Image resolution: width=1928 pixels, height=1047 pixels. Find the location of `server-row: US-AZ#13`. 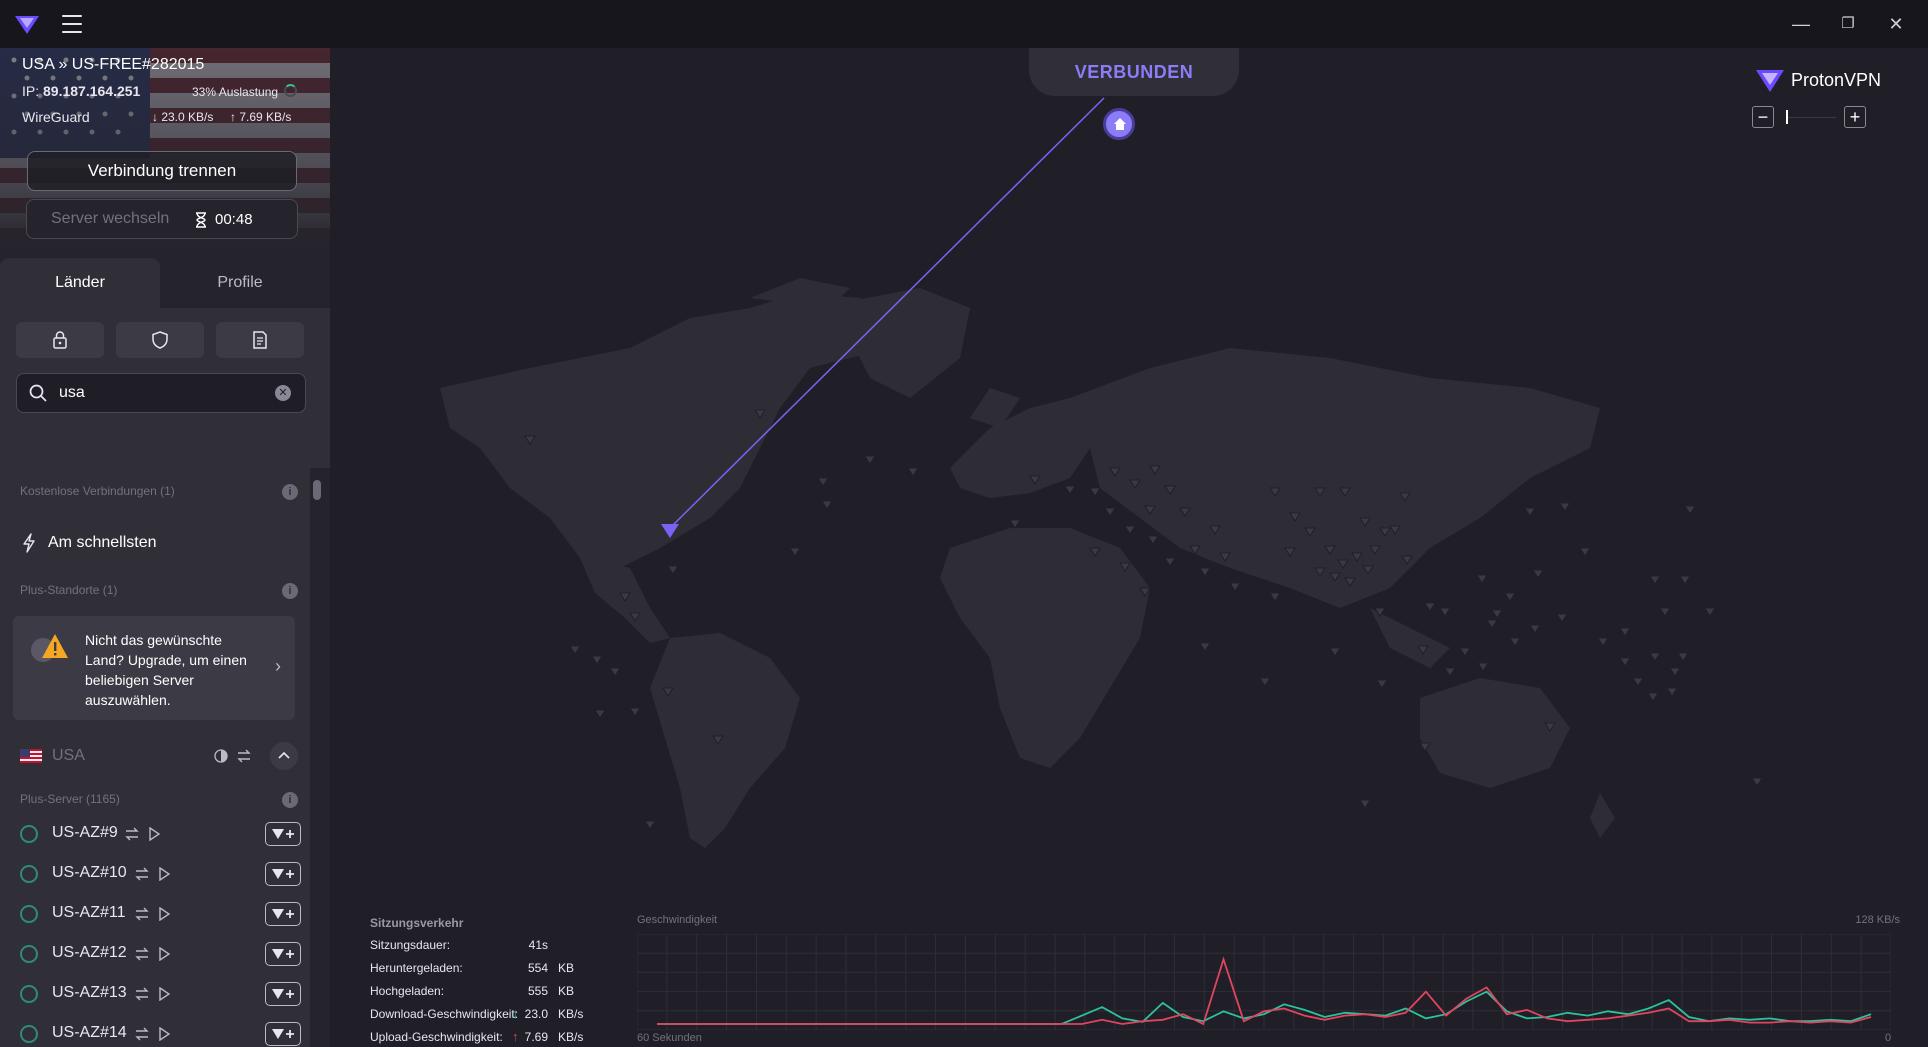

server-row: US-AZ#13 is located at coordinates (155, 994).